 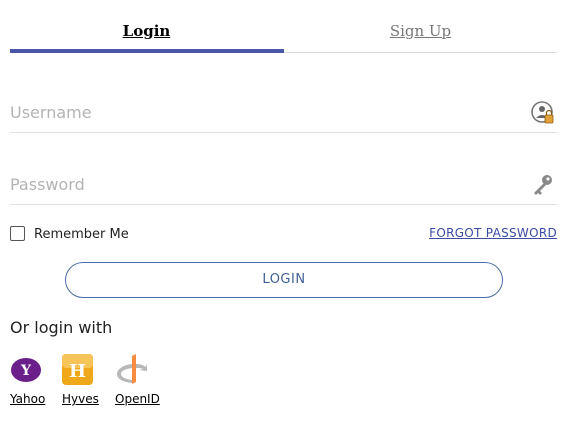 What do you see at coordinates (283, 132) in the screenshot?
I see `username-underline` at bounding box center [283, 132].